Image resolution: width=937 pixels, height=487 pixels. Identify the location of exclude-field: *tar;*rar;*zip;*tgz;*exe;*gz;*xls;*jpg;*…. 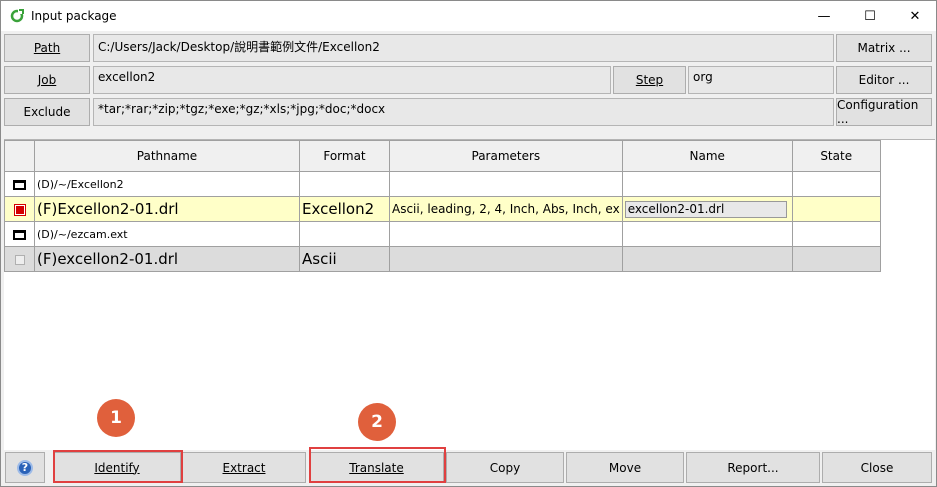
(463, 112).